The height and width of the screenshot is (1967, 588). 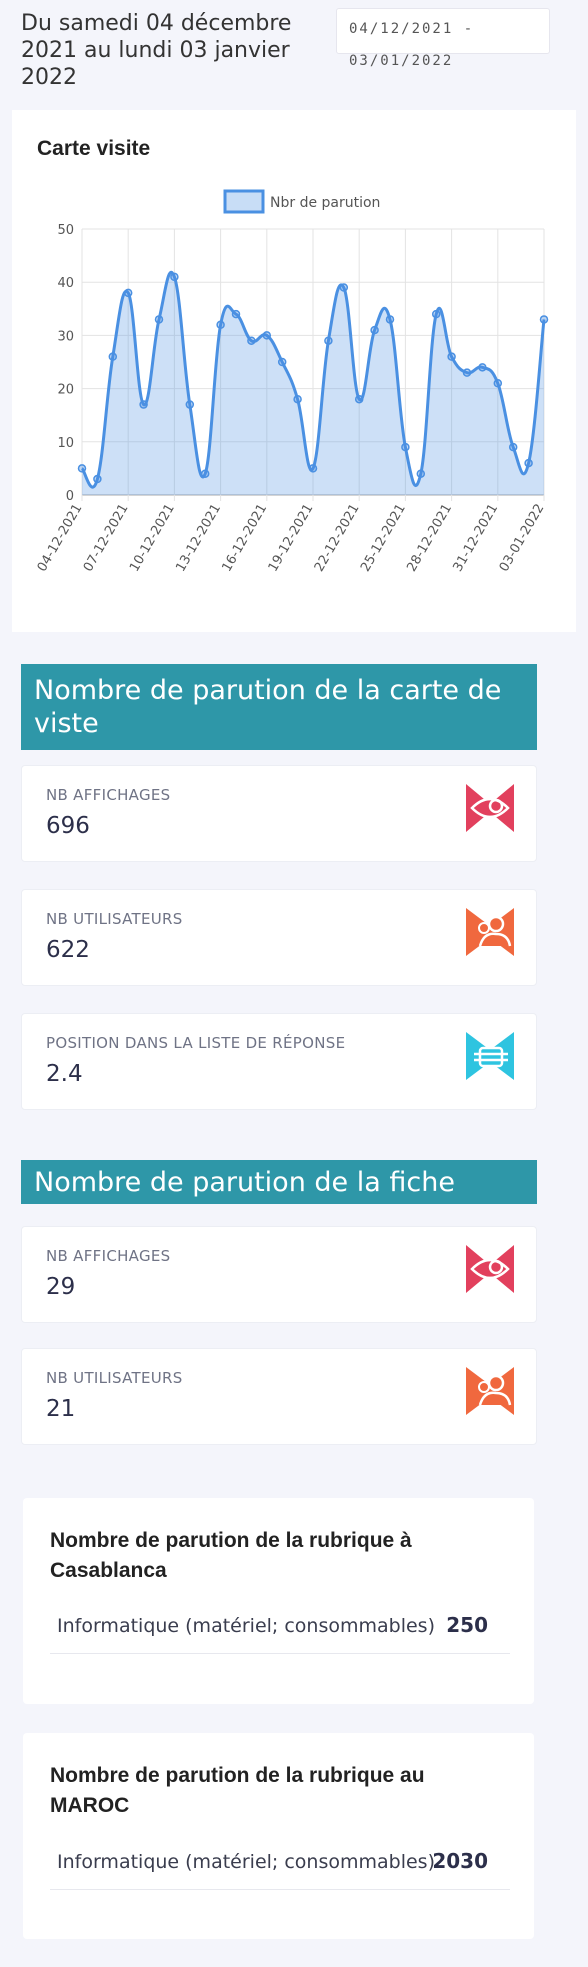 What do you see at coordinates (383, 538) in the screenshot?
I see `x-tick-label: 25-12-2021` at bounding box center [383, 538].